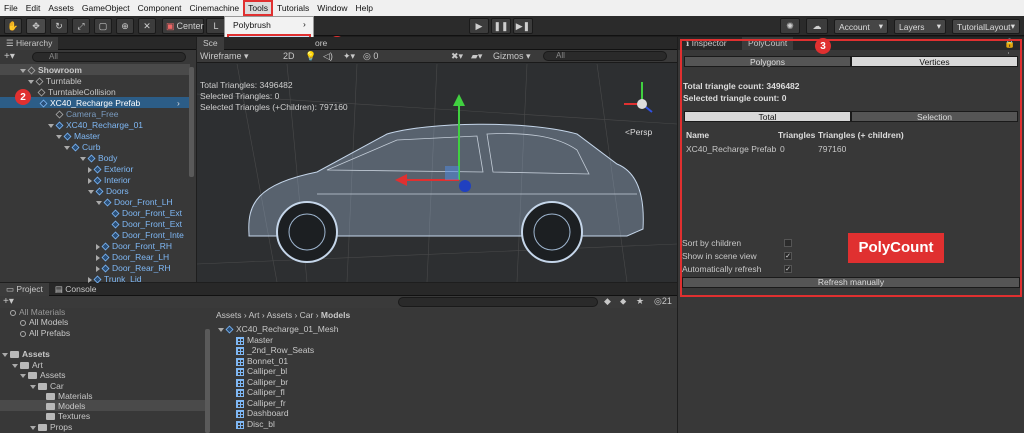 The width and height of the screenshot is (1024, 433). What do you see at coordinates (13, 26) in the screenshot?
I see `hand-tool-icon: ✋` at bounding box center [13, 26].